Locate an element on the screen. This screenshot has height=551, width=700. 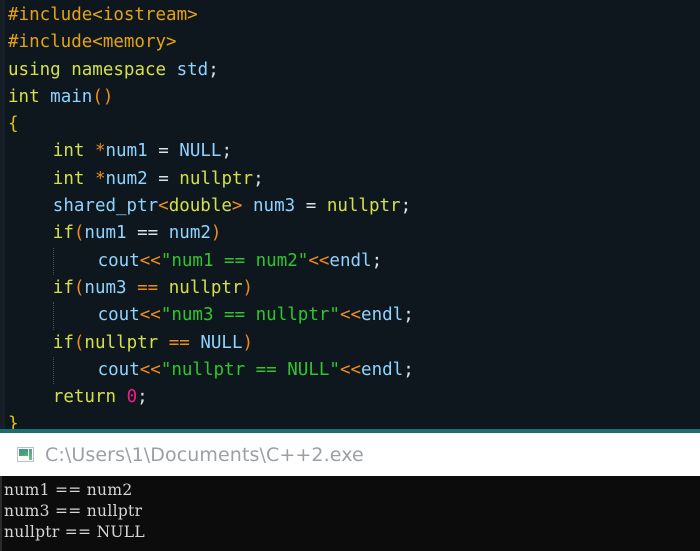
console-icon-screen is located at coordinates (23, 452).